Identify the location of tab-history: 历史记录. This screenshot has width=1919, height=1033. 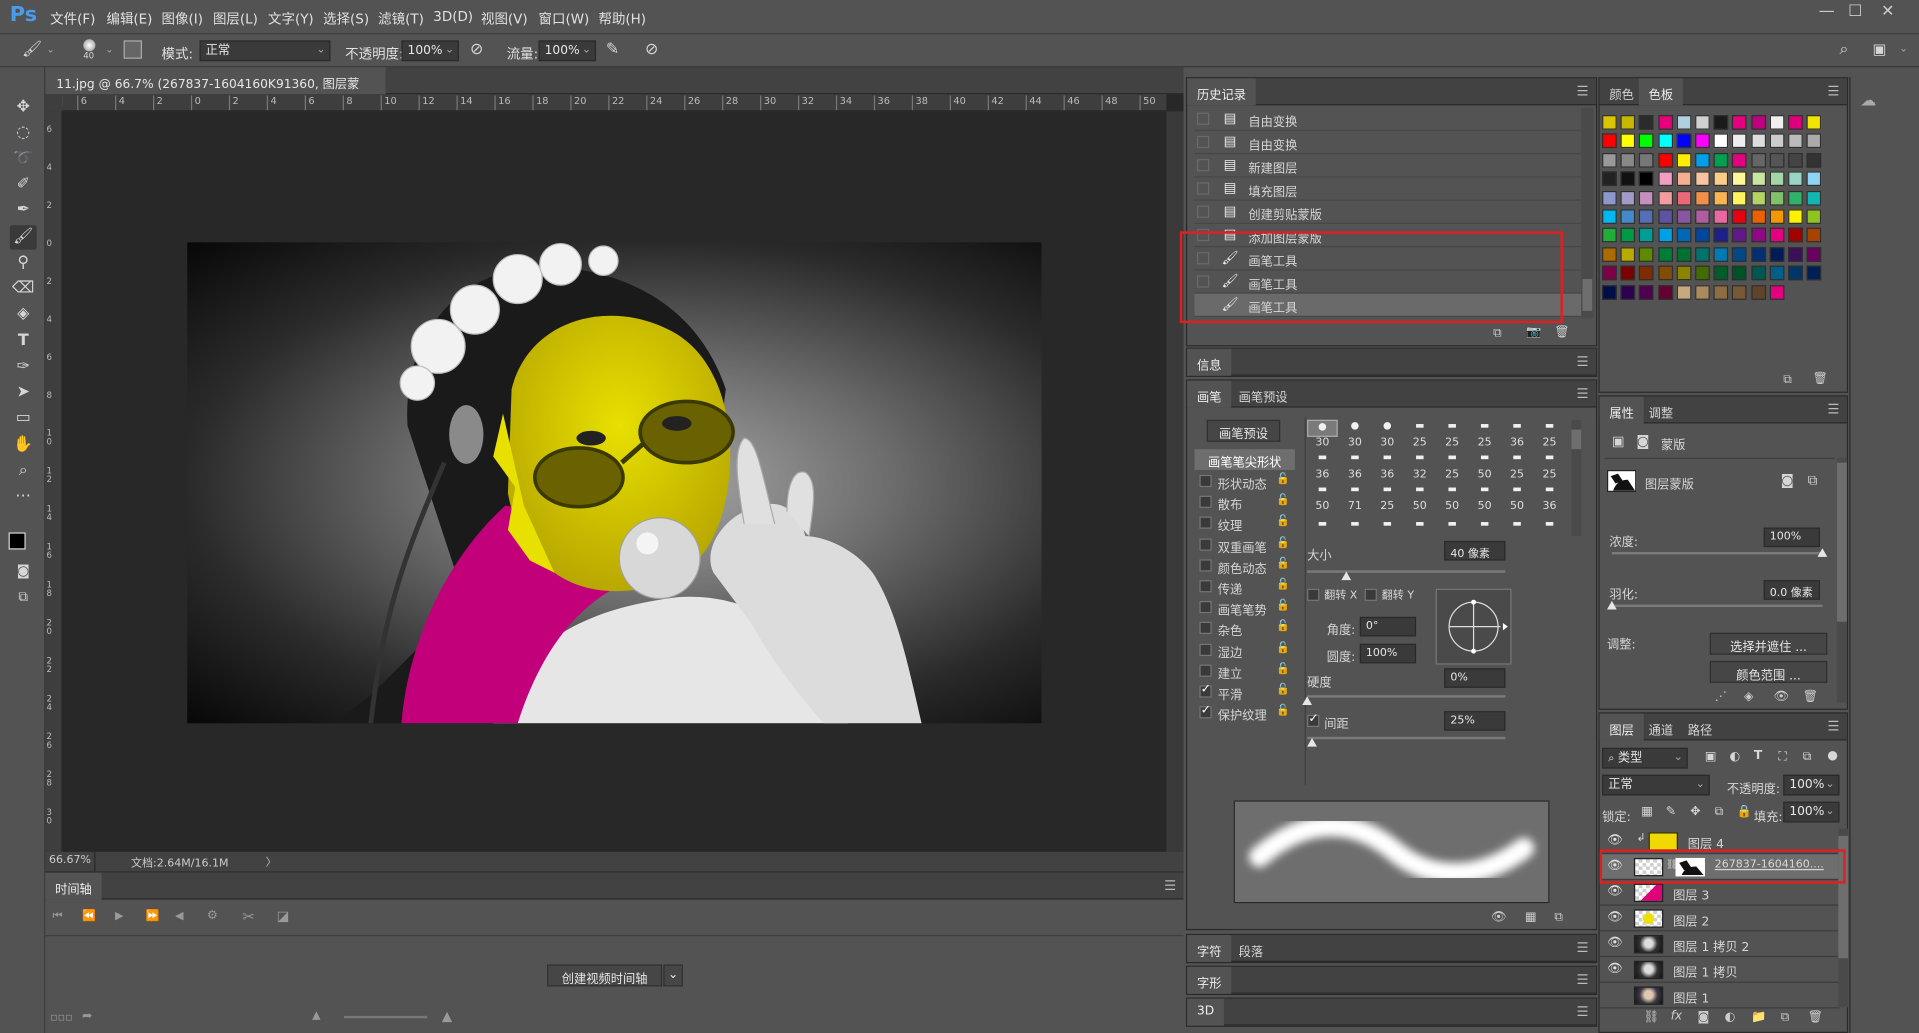
(1221, 92).